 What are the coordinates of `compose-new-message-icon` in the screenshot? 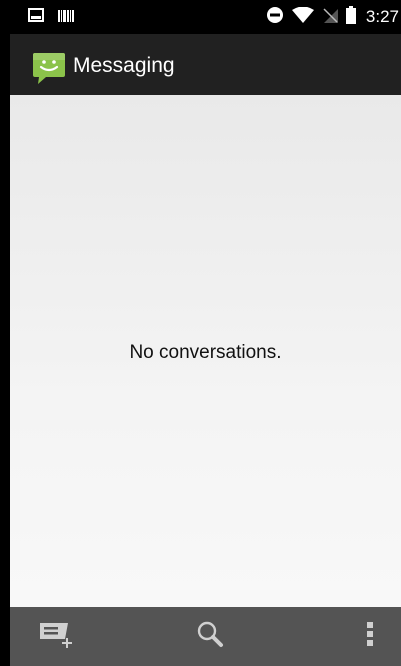 It's located at (57, 636).